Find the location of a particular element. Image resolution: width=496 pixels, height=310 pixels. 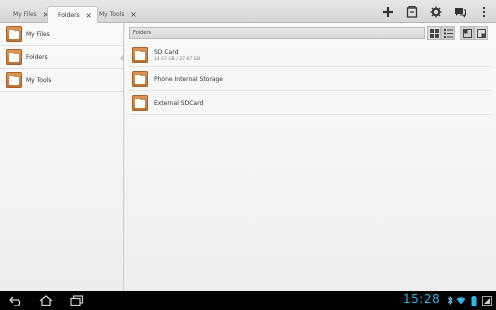

single-pane-button is located at coordinates (467, 33).